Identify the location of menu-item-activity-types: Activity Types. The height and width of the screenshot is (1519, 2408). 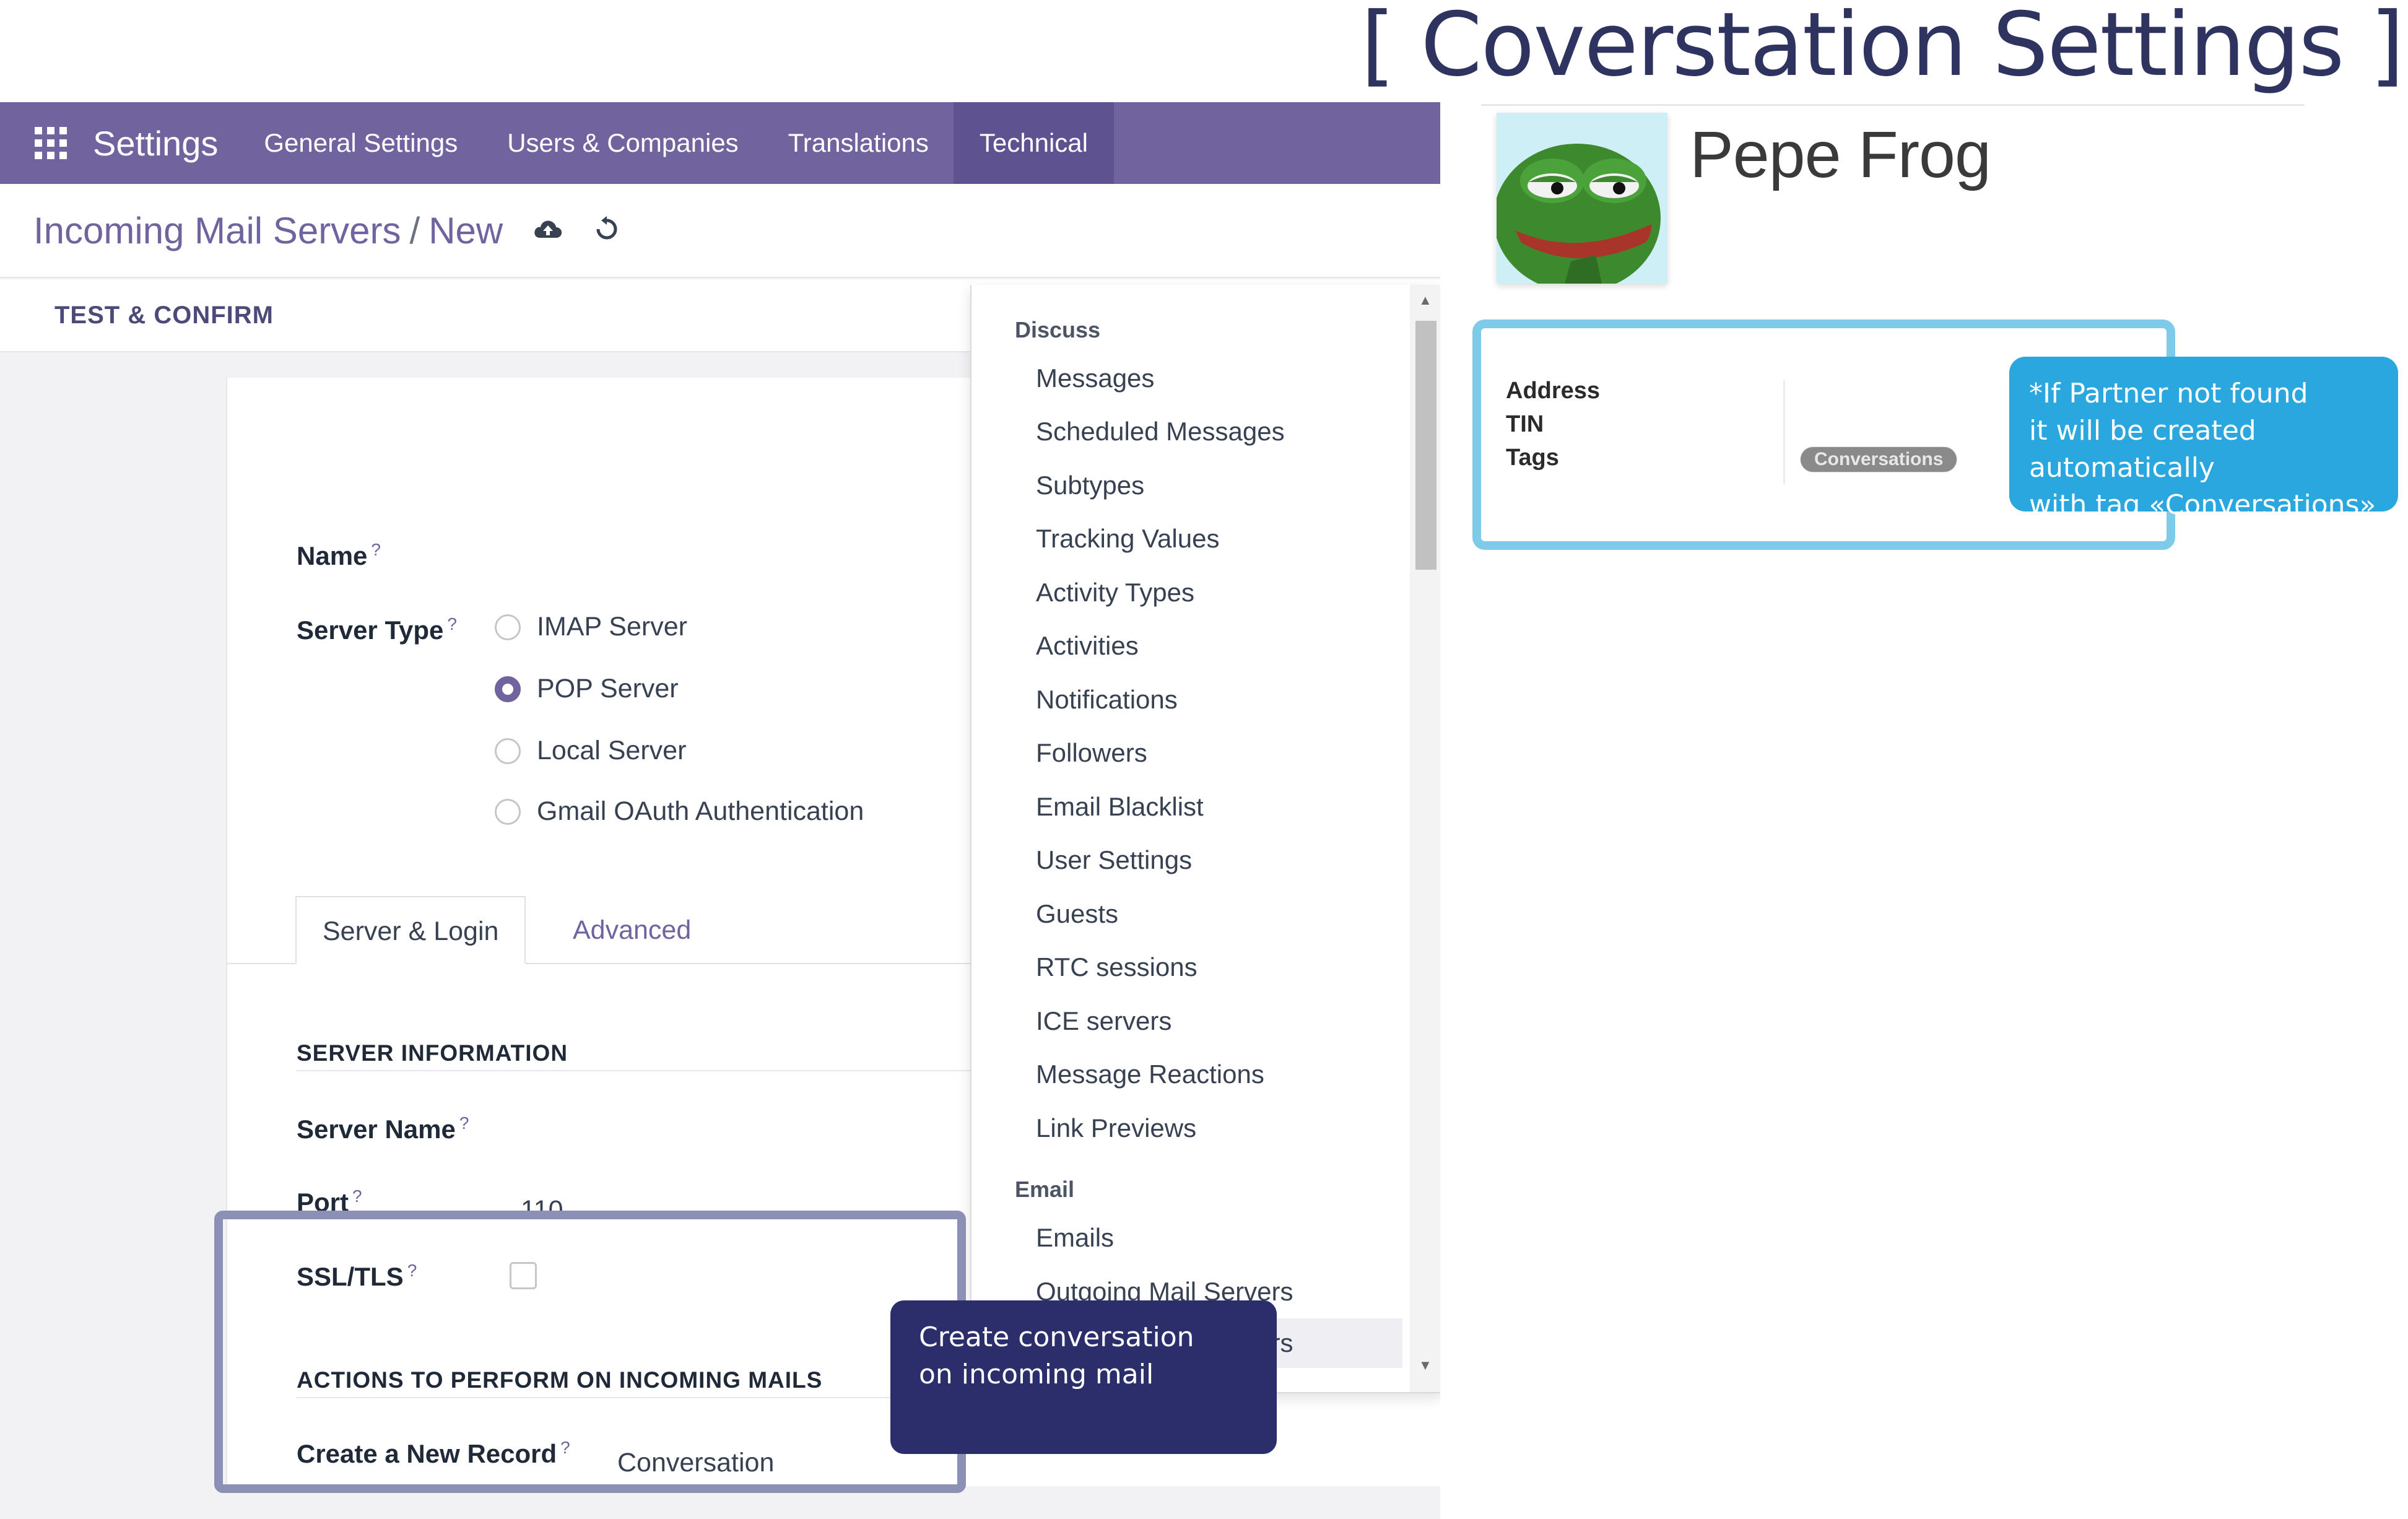
(1115, 592).